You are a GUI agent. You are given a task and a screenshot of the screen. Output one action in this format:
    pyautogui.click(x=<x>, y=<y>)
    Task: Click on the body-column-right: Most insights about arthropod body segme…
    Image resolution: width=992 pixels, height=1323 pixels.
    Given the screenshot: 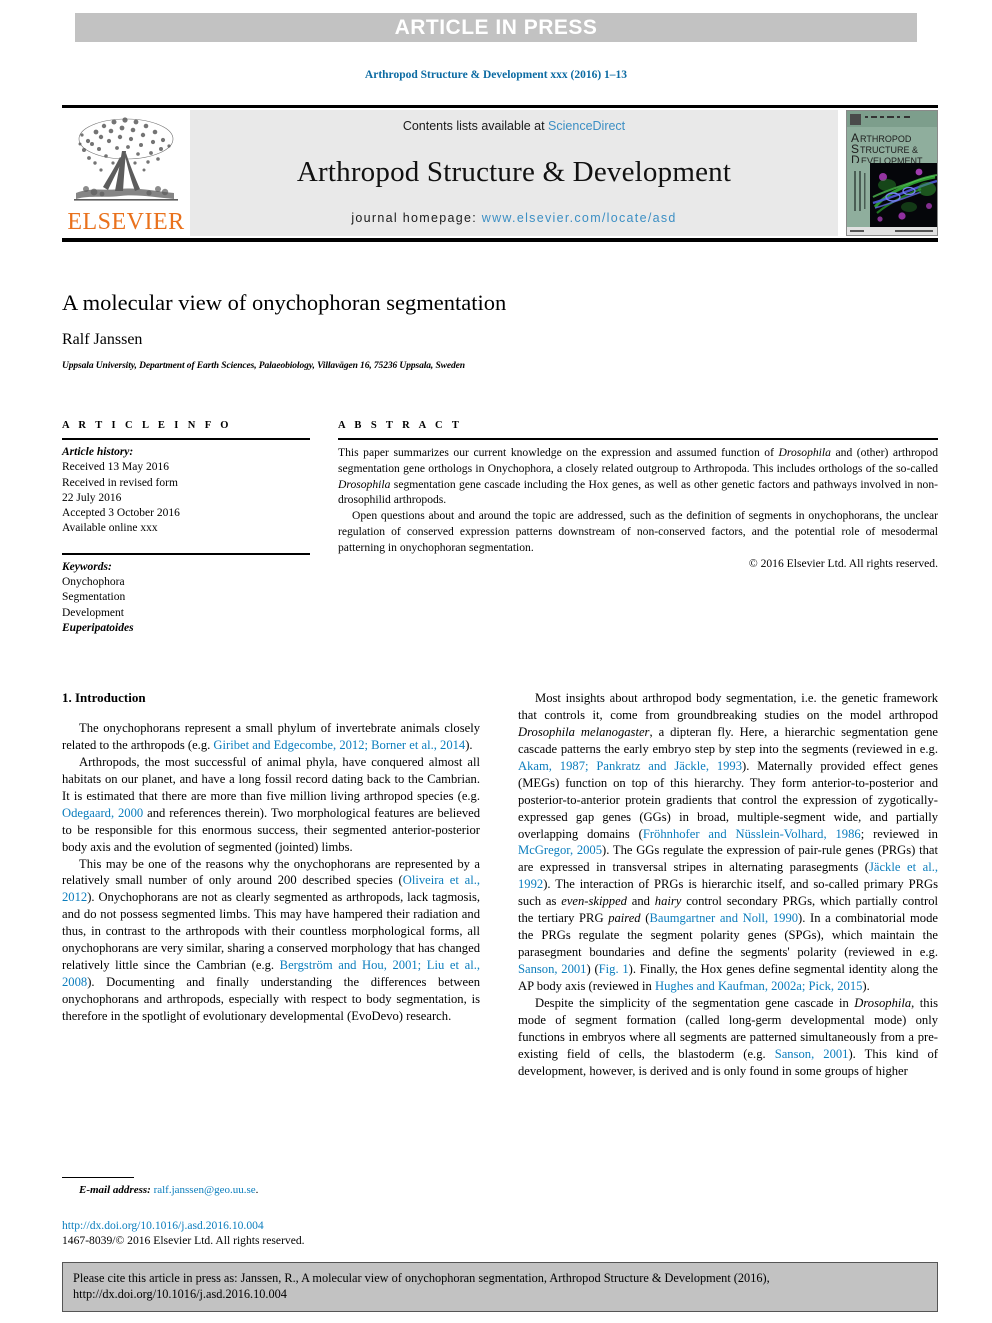 What is the action you would take?
    pyautogui.click(x=728, y=885)
    